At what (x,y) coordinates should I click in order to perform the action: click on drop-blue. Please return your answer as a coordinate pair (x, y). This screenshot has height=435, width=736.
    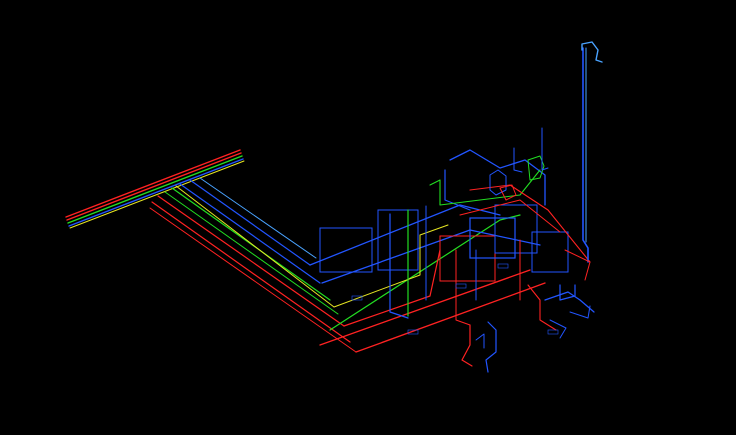
    Looking at the image, I should click on (491, 347).